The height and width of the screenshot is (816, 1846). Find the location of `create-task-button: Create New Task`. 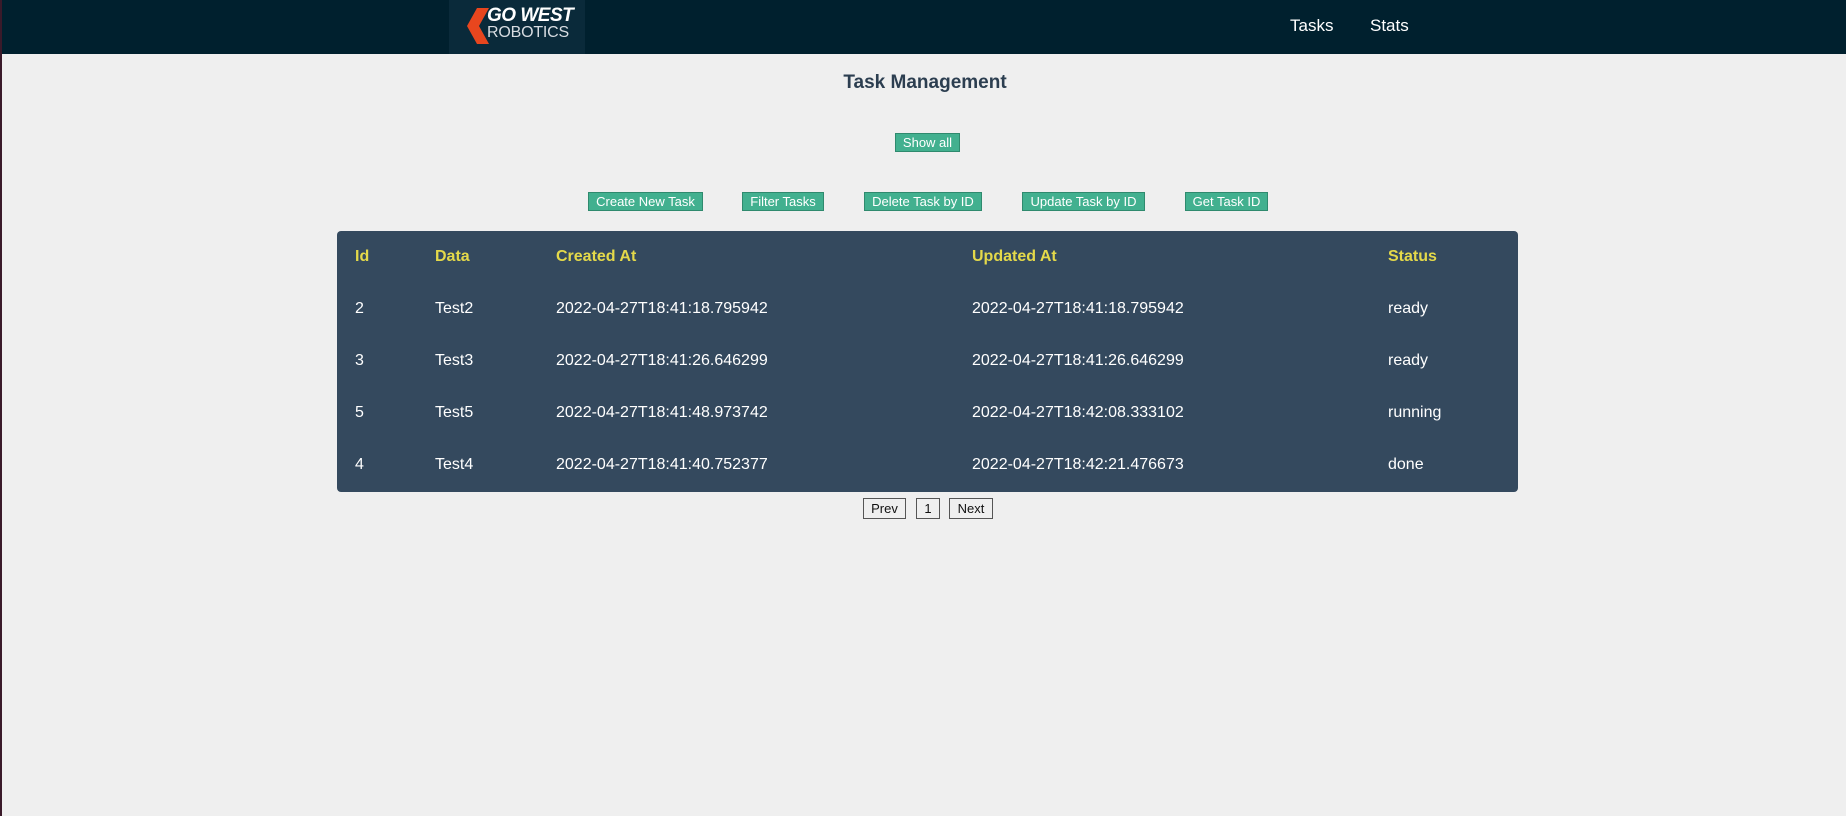

create-task-button: Create New Task is located at coordinates (645, 201).